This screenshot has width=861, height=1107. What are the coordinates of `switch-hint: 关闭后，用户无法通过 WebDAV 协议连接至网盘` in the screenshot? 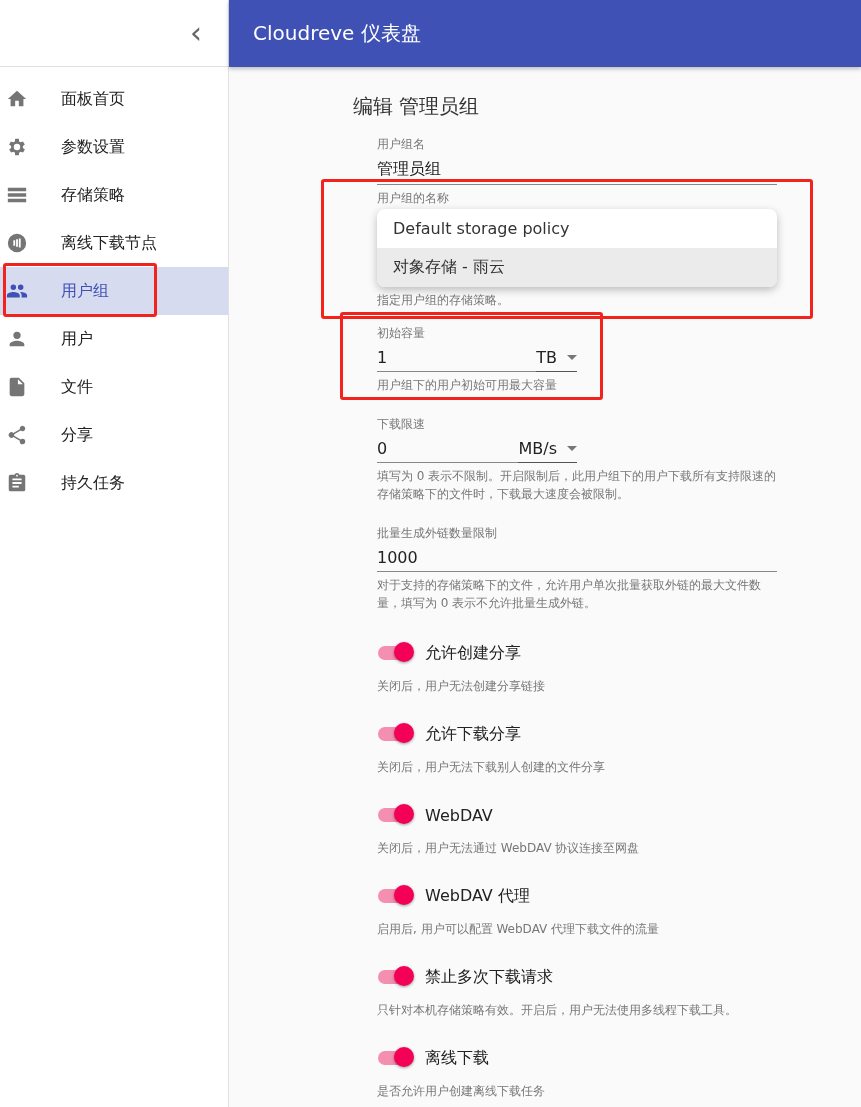 It's located at (509, 848).